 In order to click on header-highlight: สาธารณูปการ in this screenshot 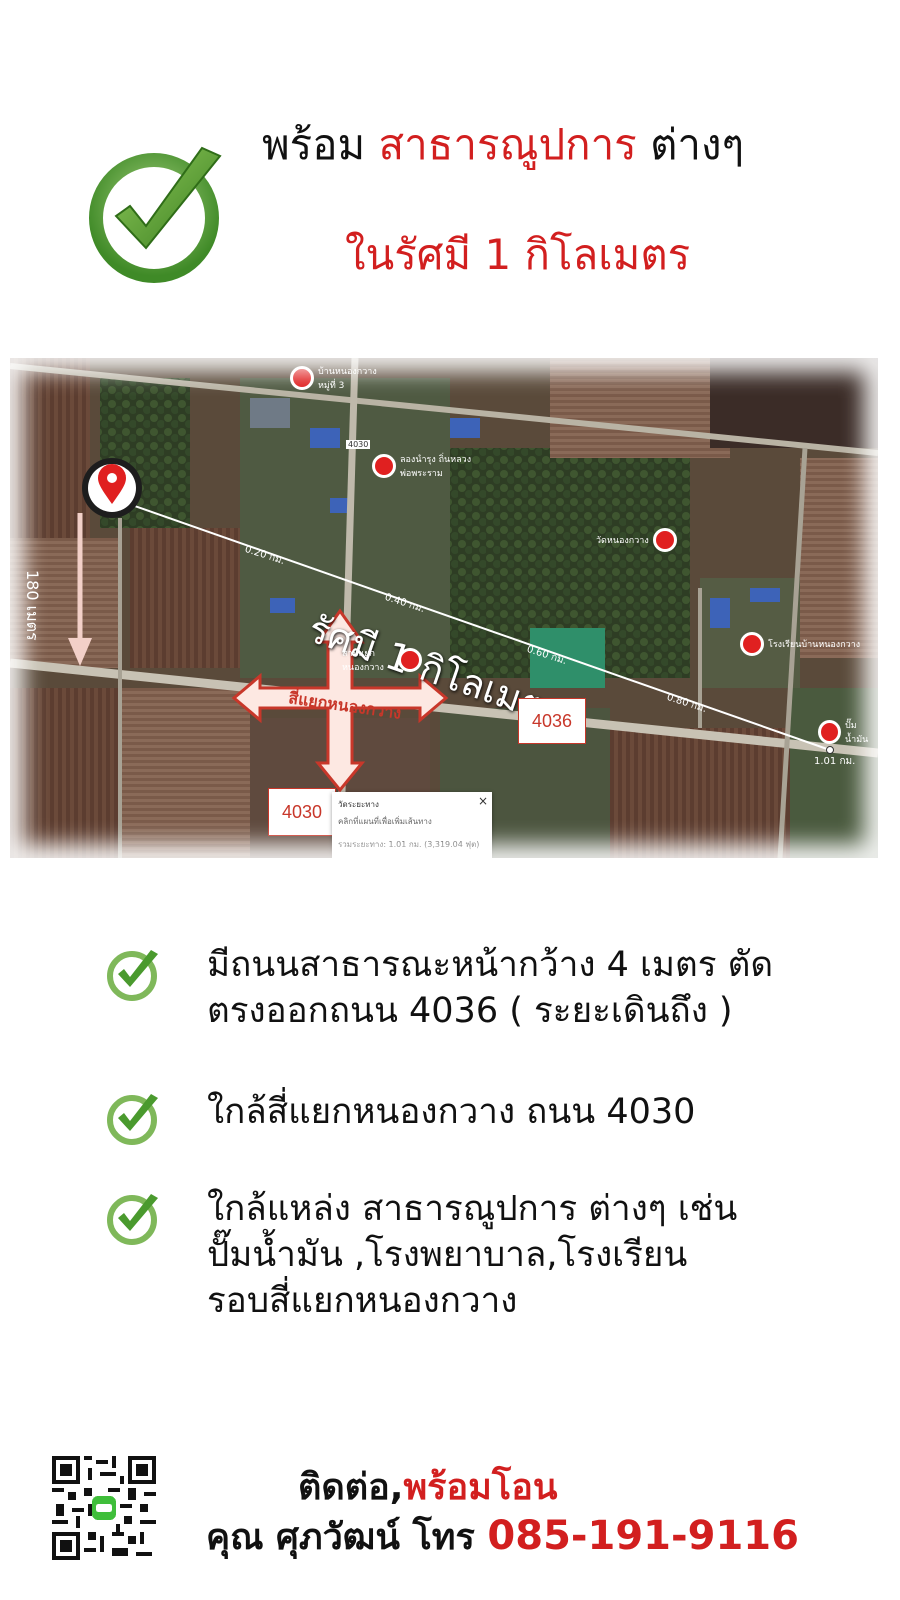, I will do `click(507, 144)`.